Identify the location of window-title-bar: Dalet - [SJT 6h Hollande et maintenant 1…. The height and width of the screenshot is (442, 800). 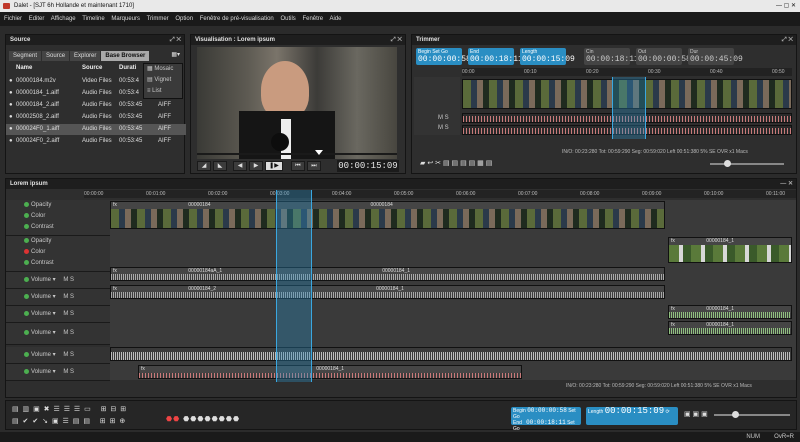
(400, 6).